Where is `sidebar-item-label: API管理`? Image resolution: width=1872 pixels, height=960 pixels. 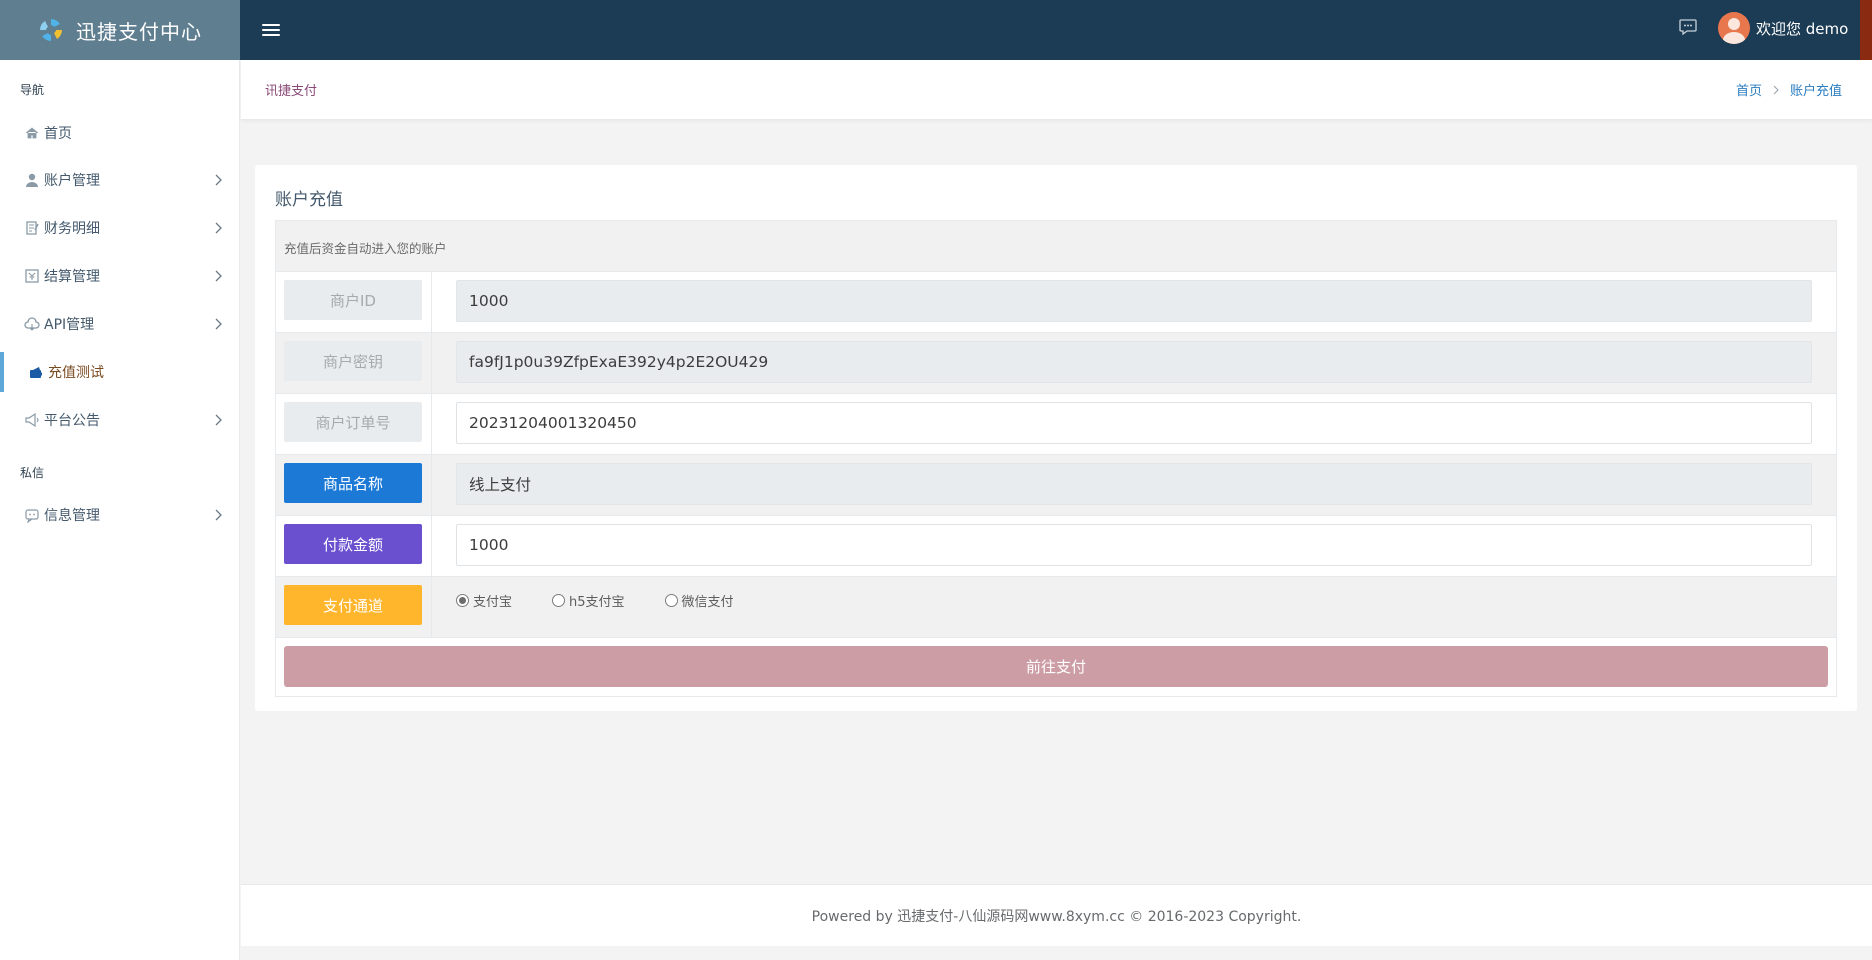 sidebar-item-label: API管理 is located at coordinates (69, 325).